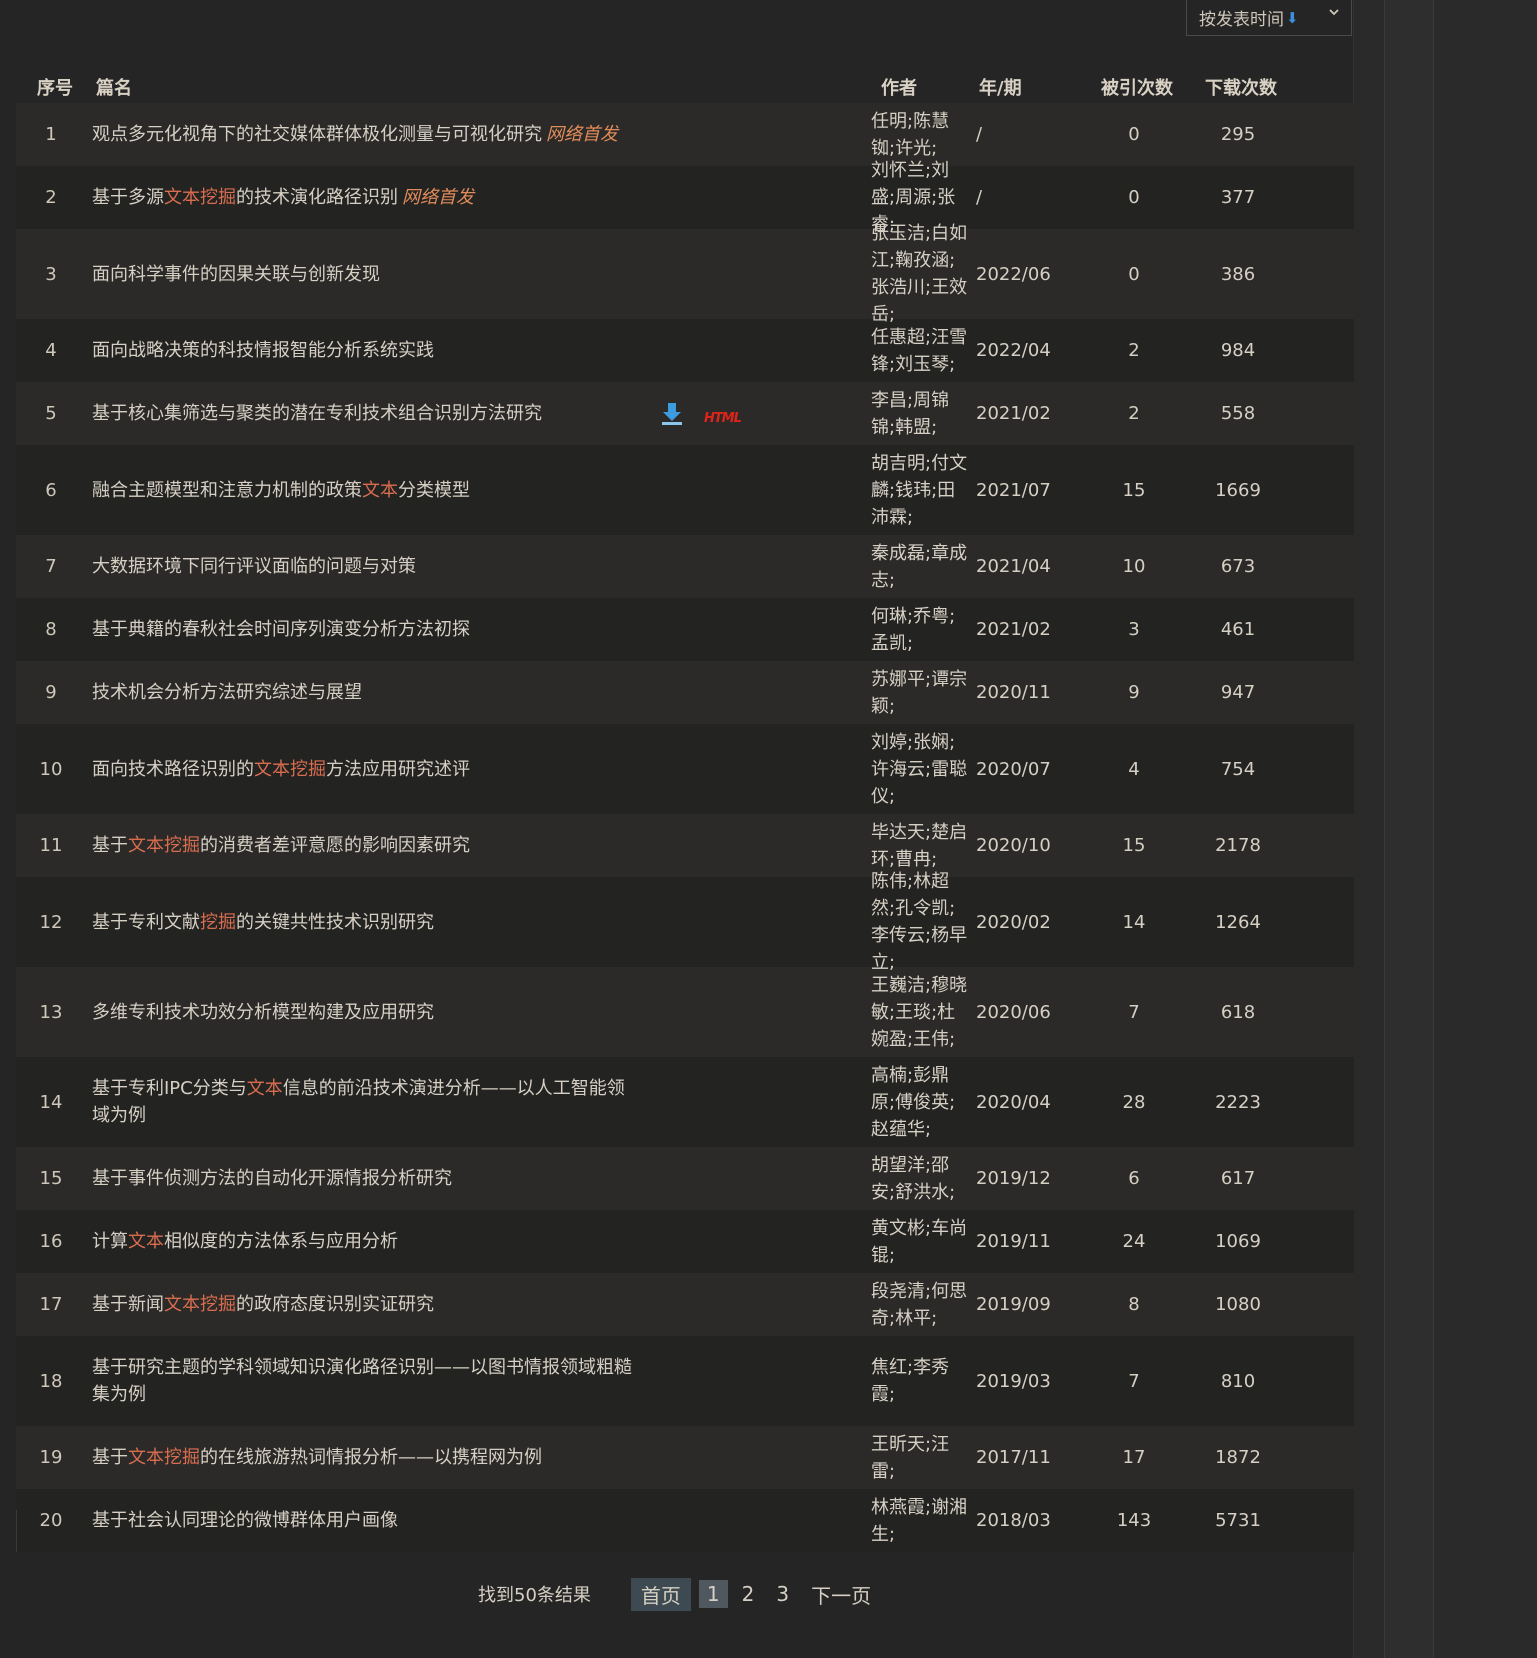 Image resolution: width=1537 pixels, height=1658 pixels. What do you see at coordinates (1238, 1012) in the screenshot?
I see `download-count: 618` at bounding box center [1238, 1012].